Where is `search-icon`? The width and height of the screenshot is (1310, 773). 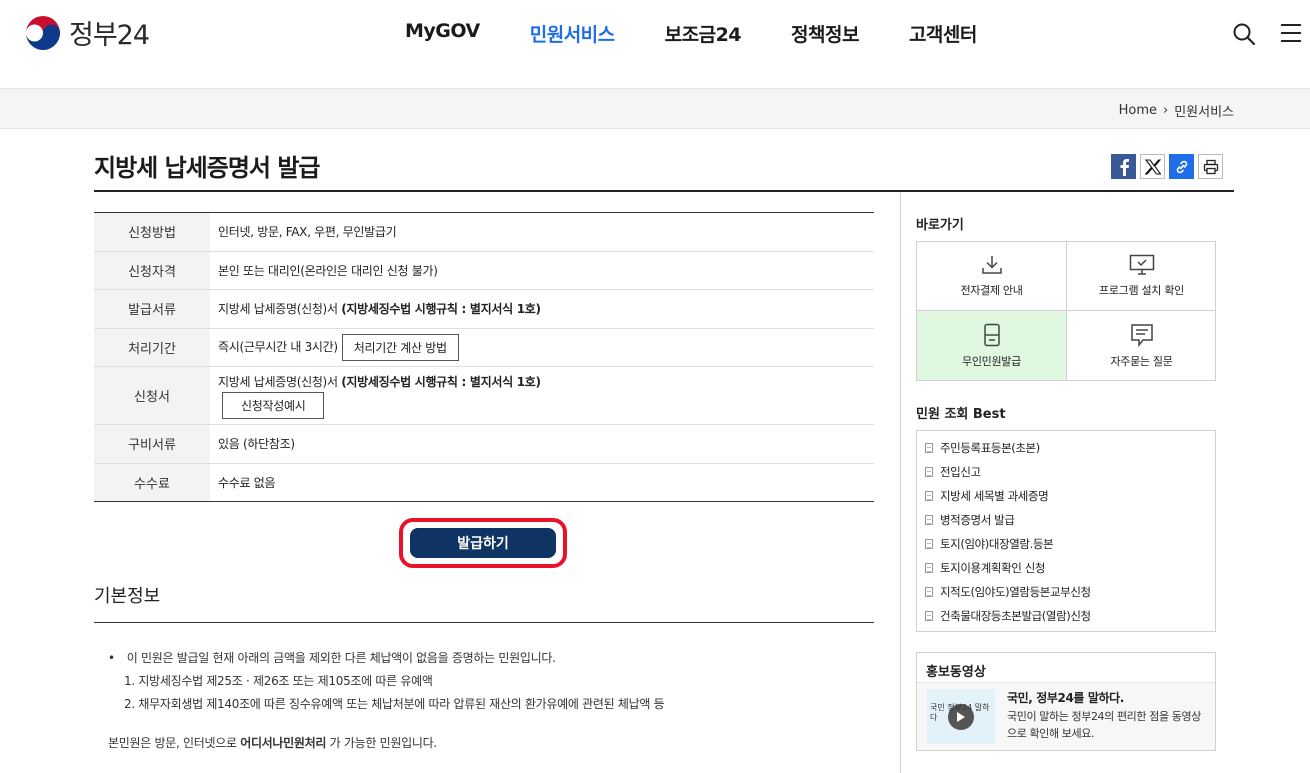
search-icon is located at coordinates (1244, 34).